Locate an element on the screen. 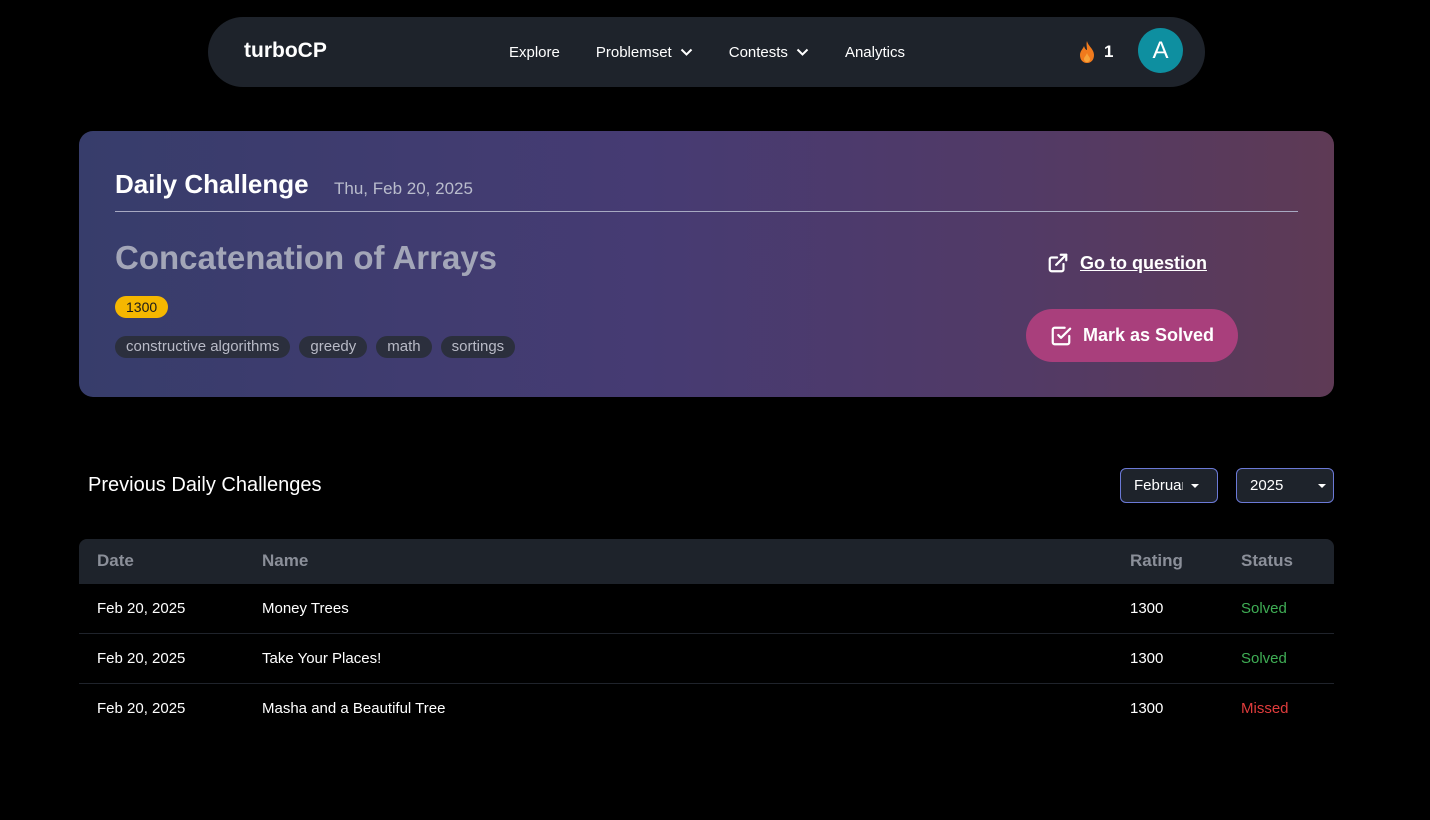 Image resolution: width=1430 pixels, height=820 pixels. year-select: 2025 is located at coordinates (1285, 485).